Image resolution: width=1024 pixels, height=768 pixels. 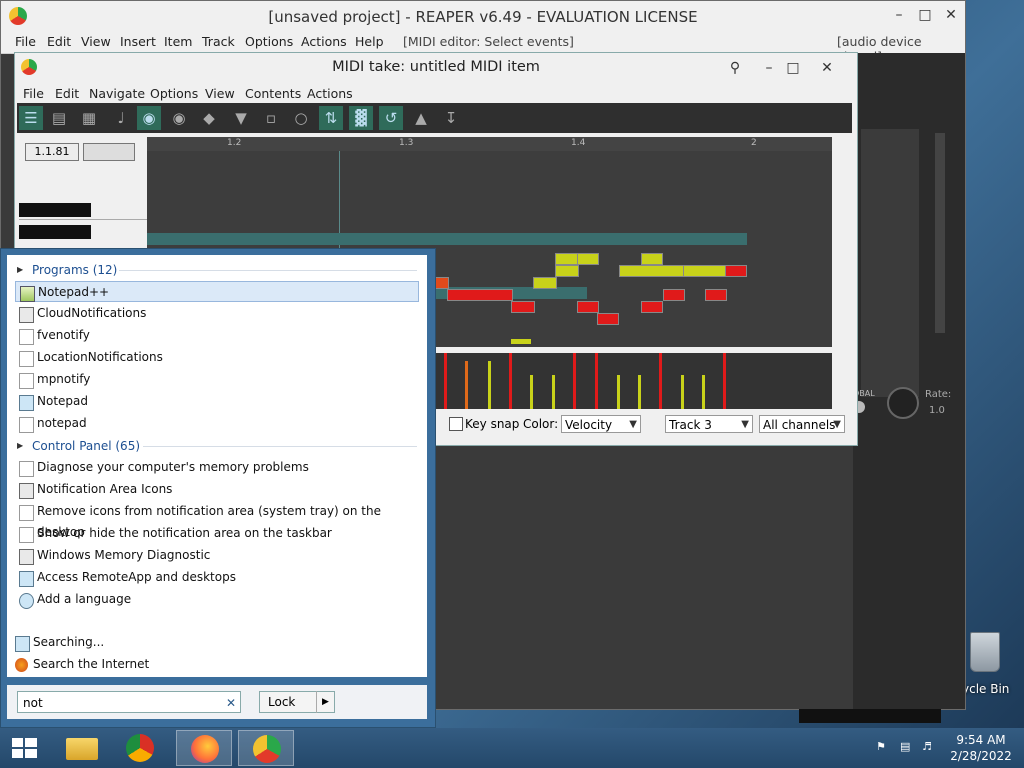 I want to click on start-button, so click(x=28, y=748).